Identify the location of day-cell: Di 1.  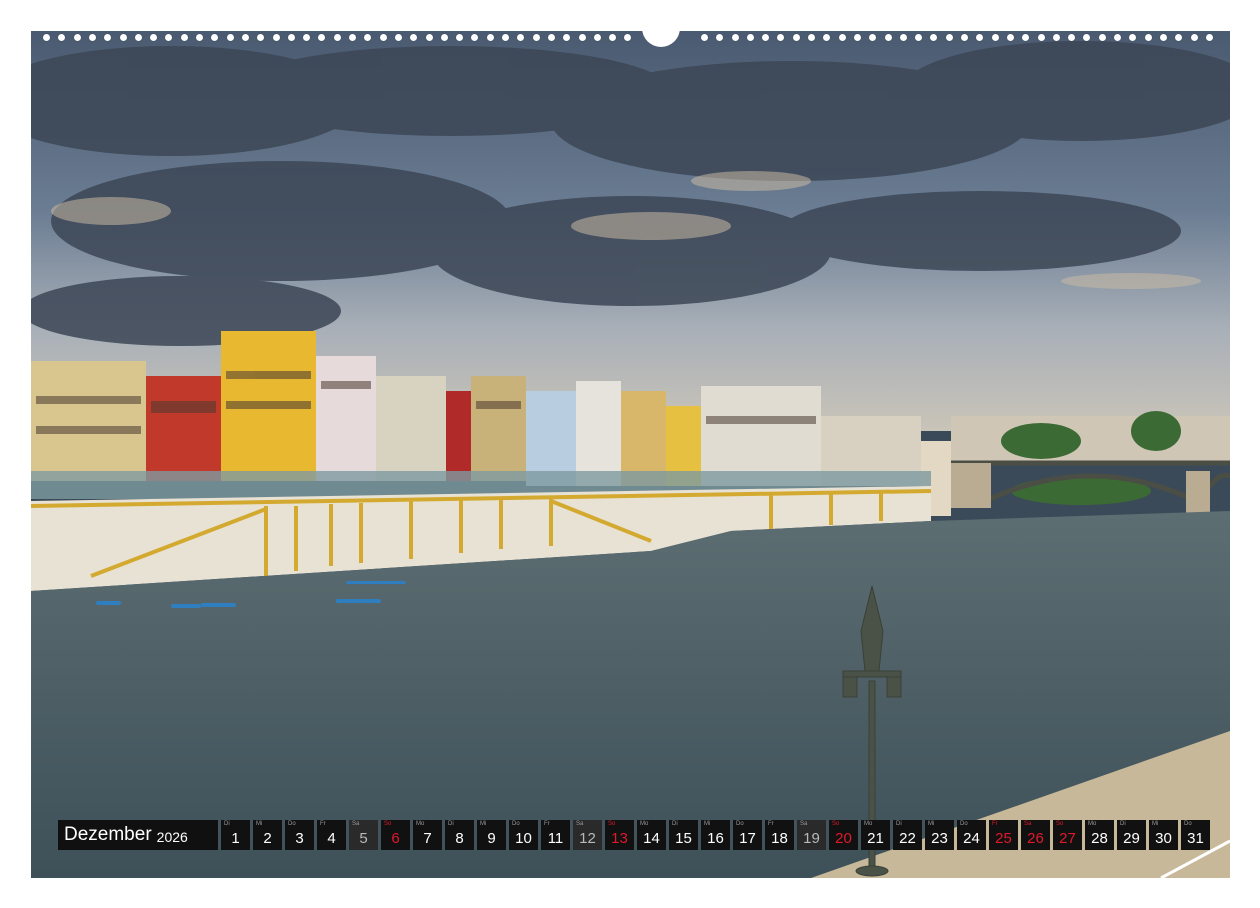
(235, 835).